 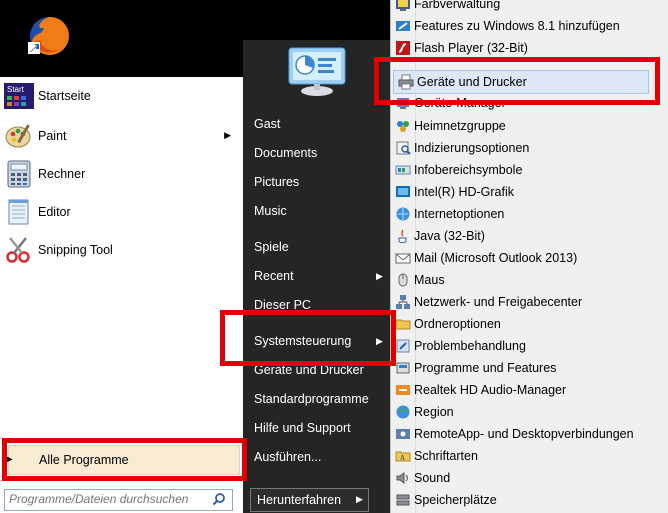 I want to click on submenu-item-maus: Maus, so click(x=529, y=280).